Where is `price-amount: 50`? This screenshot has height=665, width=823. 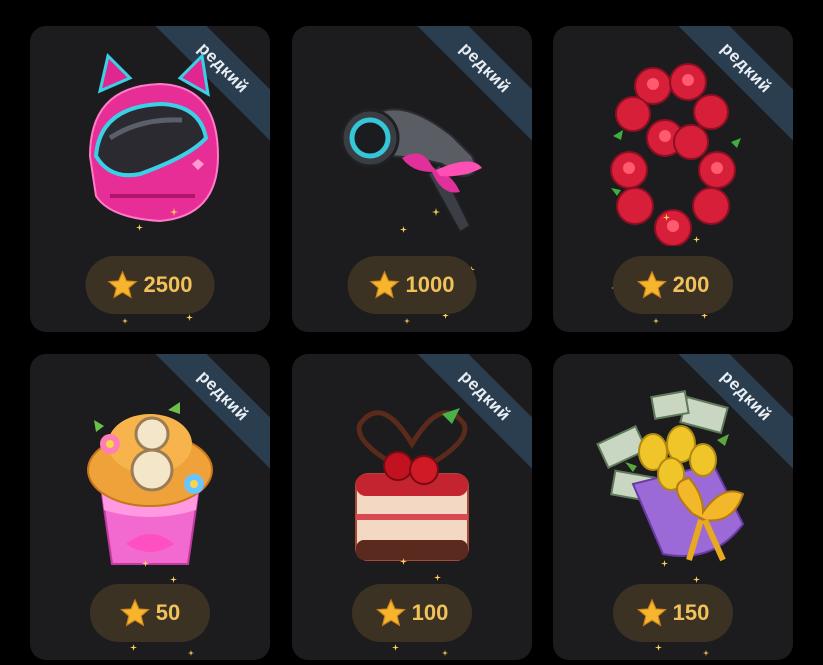
price-amount: 50 is located at coordinates (168, 612).